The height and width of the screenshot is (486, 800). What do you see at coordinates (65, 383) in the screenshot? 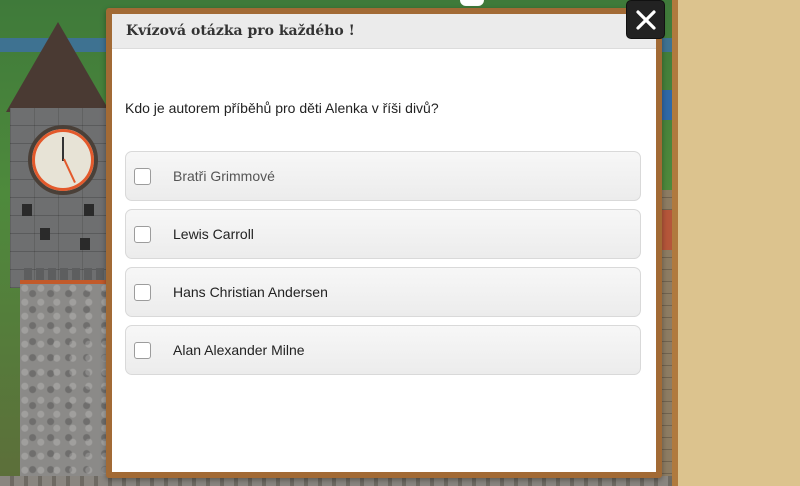
I see `tower-base` at bounding box center [65, 383].